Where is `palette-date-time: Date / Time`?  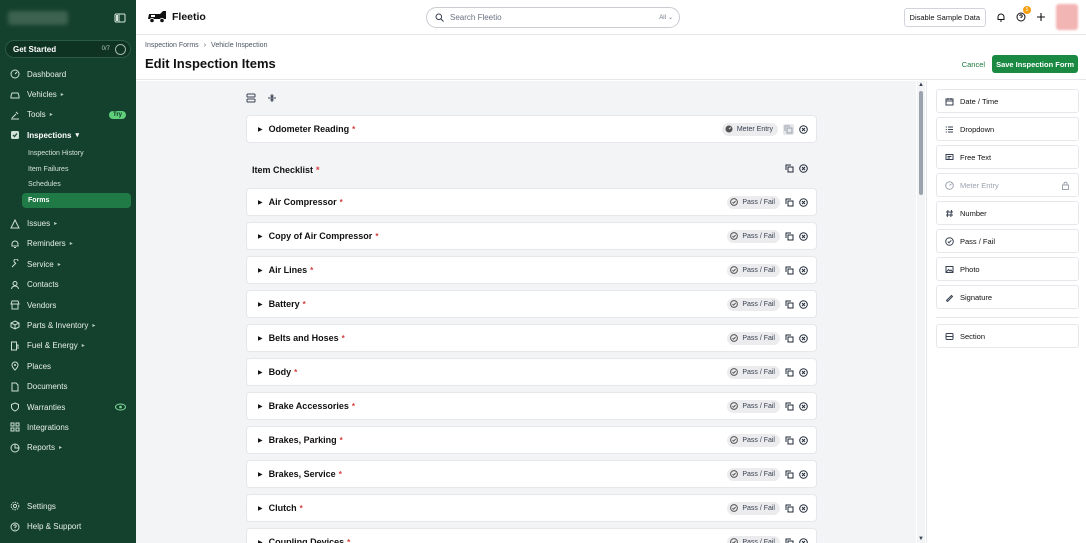
palette-date-time: Date / Time is located at coordinates (1007, 101).